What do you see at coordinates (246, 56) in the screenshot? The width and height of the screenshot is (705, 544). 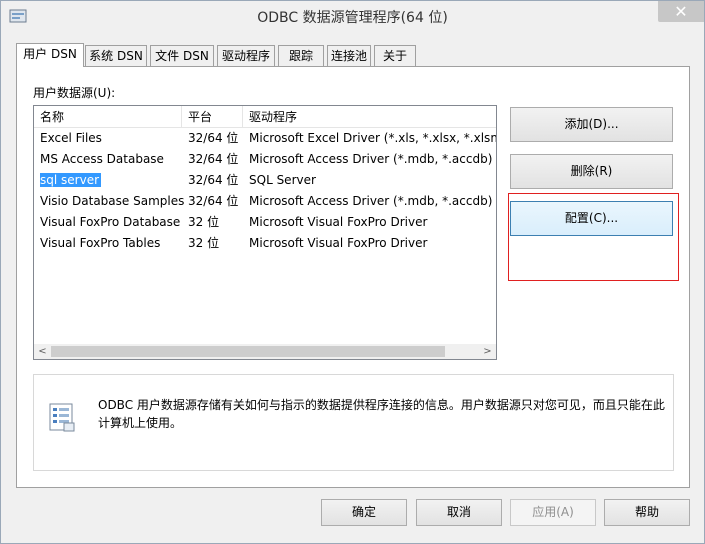 I see `tab-drivers: 驱动程序` at bounding box center [246, 56].